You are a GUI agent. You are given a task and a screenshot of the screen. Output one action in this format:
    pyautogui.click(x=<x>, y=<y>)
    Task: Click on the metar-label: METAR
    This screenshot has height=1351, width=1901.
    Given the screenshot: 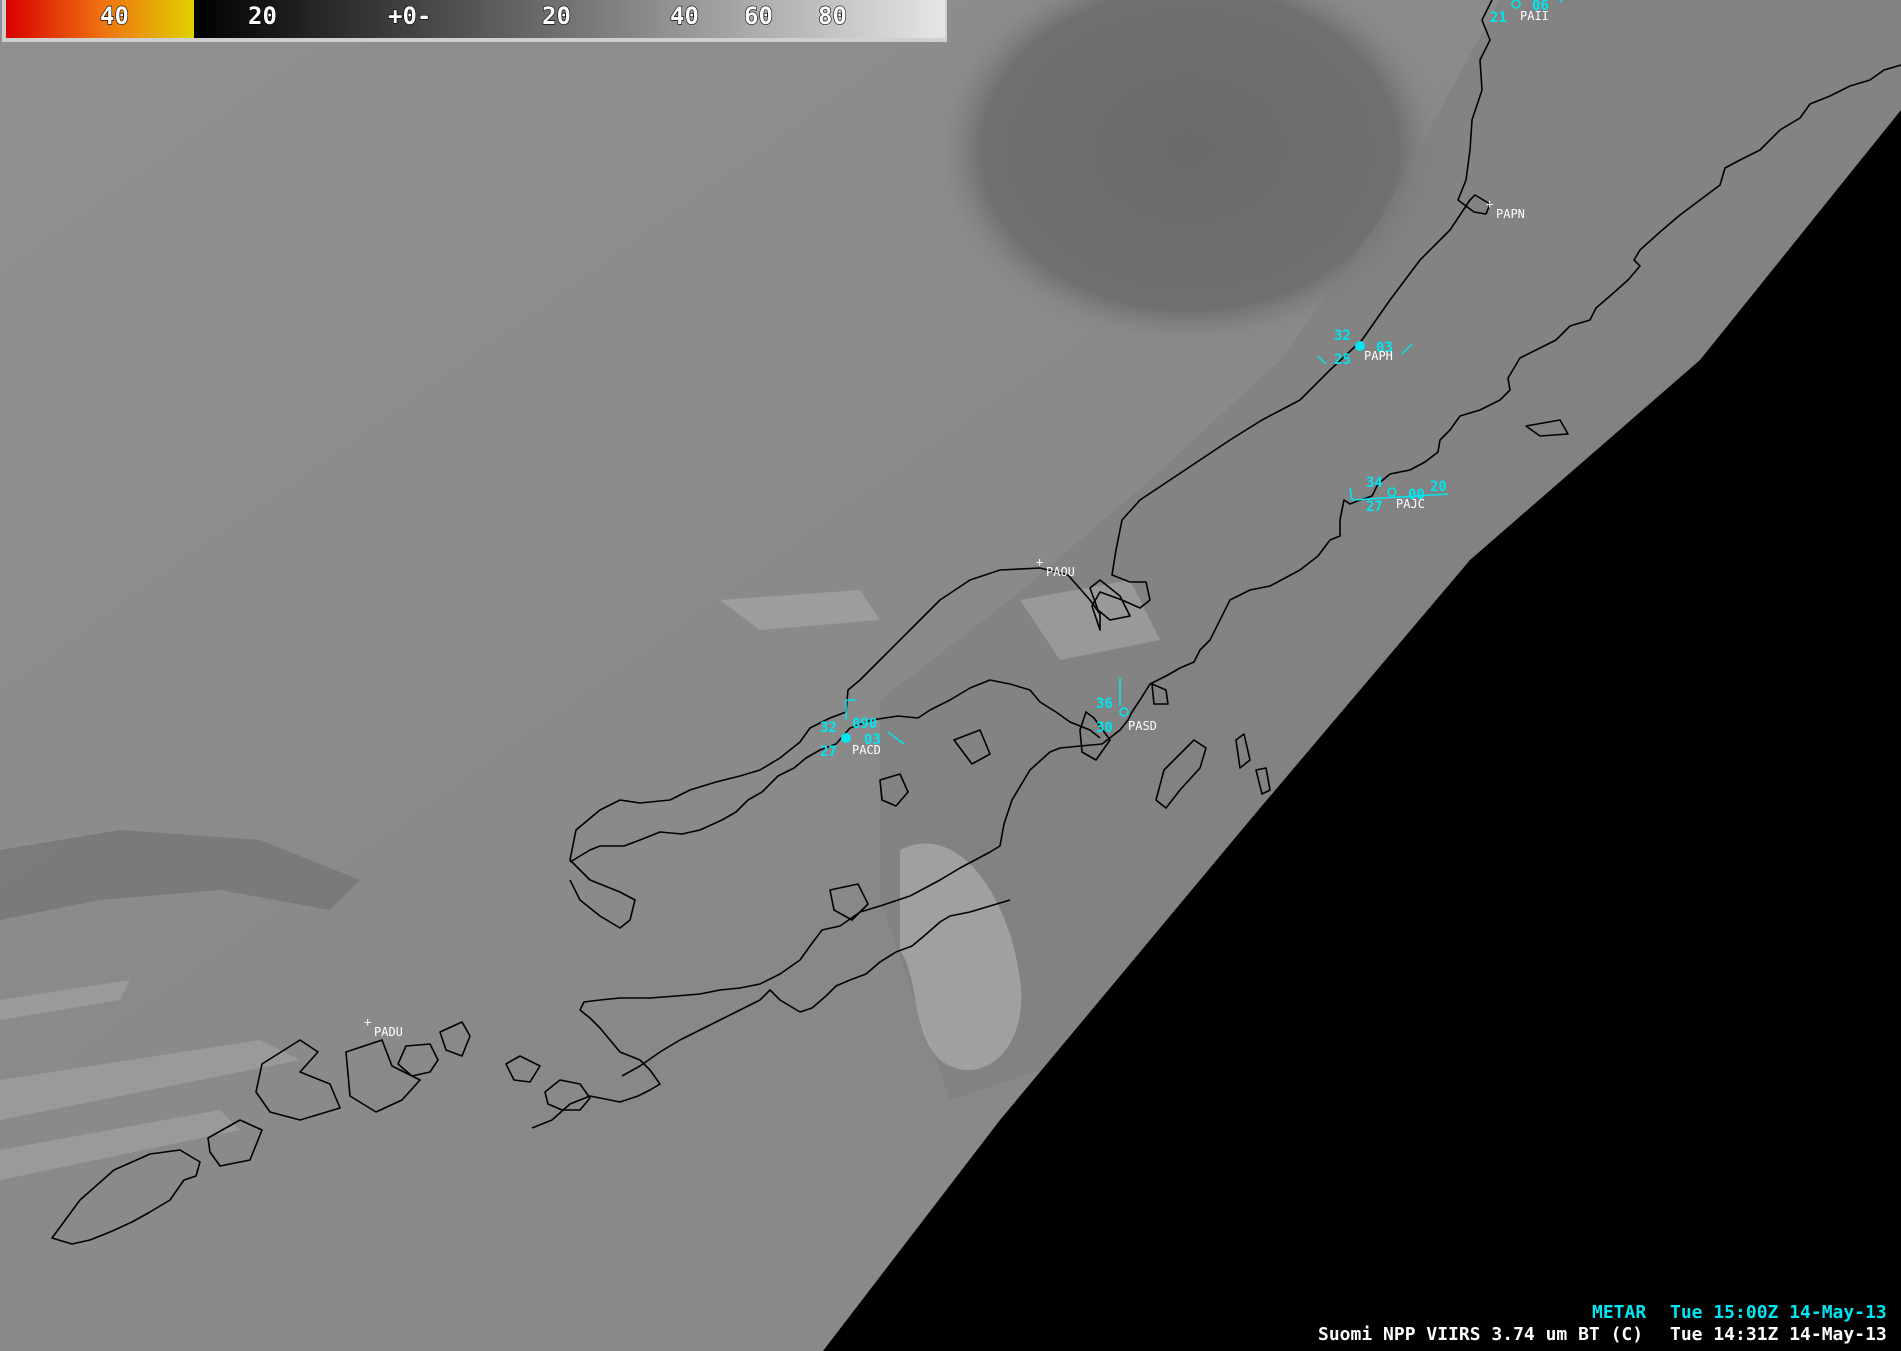 What is the action you would take?
    pyautogui.click(x=1619, y=1312)
    